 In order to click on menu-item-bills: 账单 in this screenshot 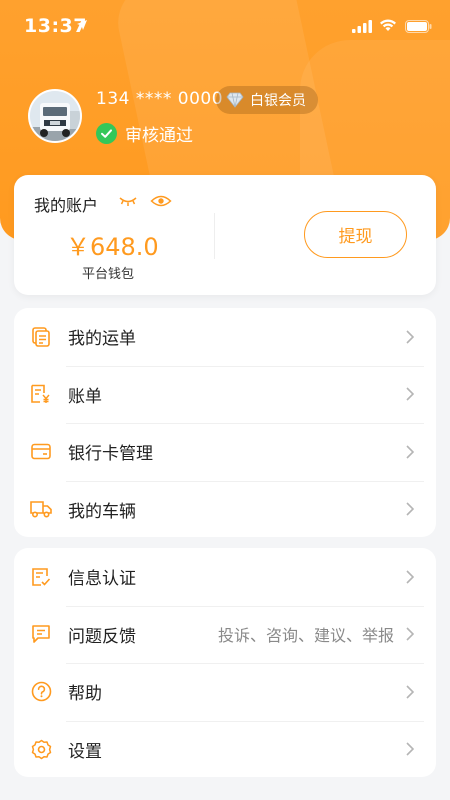, I will do `click(225, 394)`.